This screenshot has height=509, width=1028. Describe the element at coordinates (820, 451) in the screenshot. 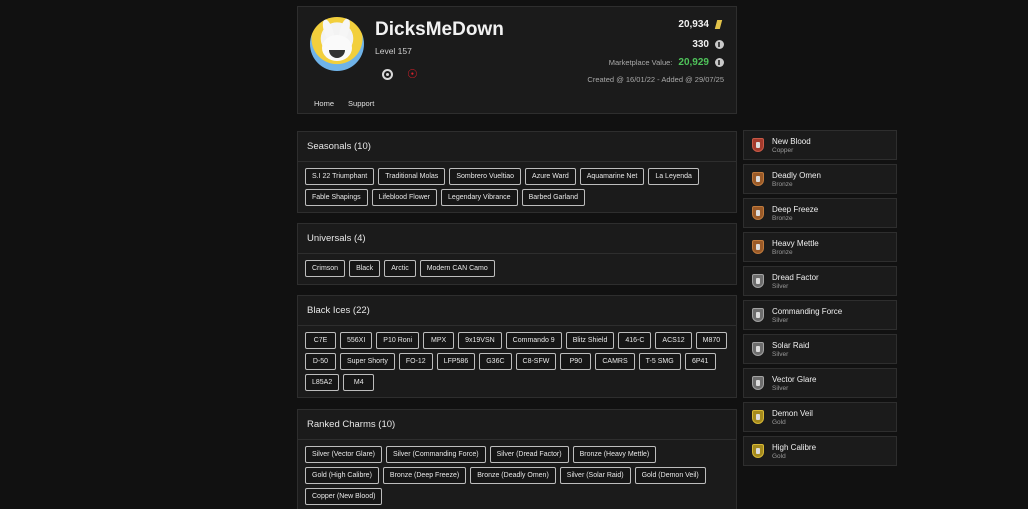

I see `charm-card: High Calibre Gold` at that location.